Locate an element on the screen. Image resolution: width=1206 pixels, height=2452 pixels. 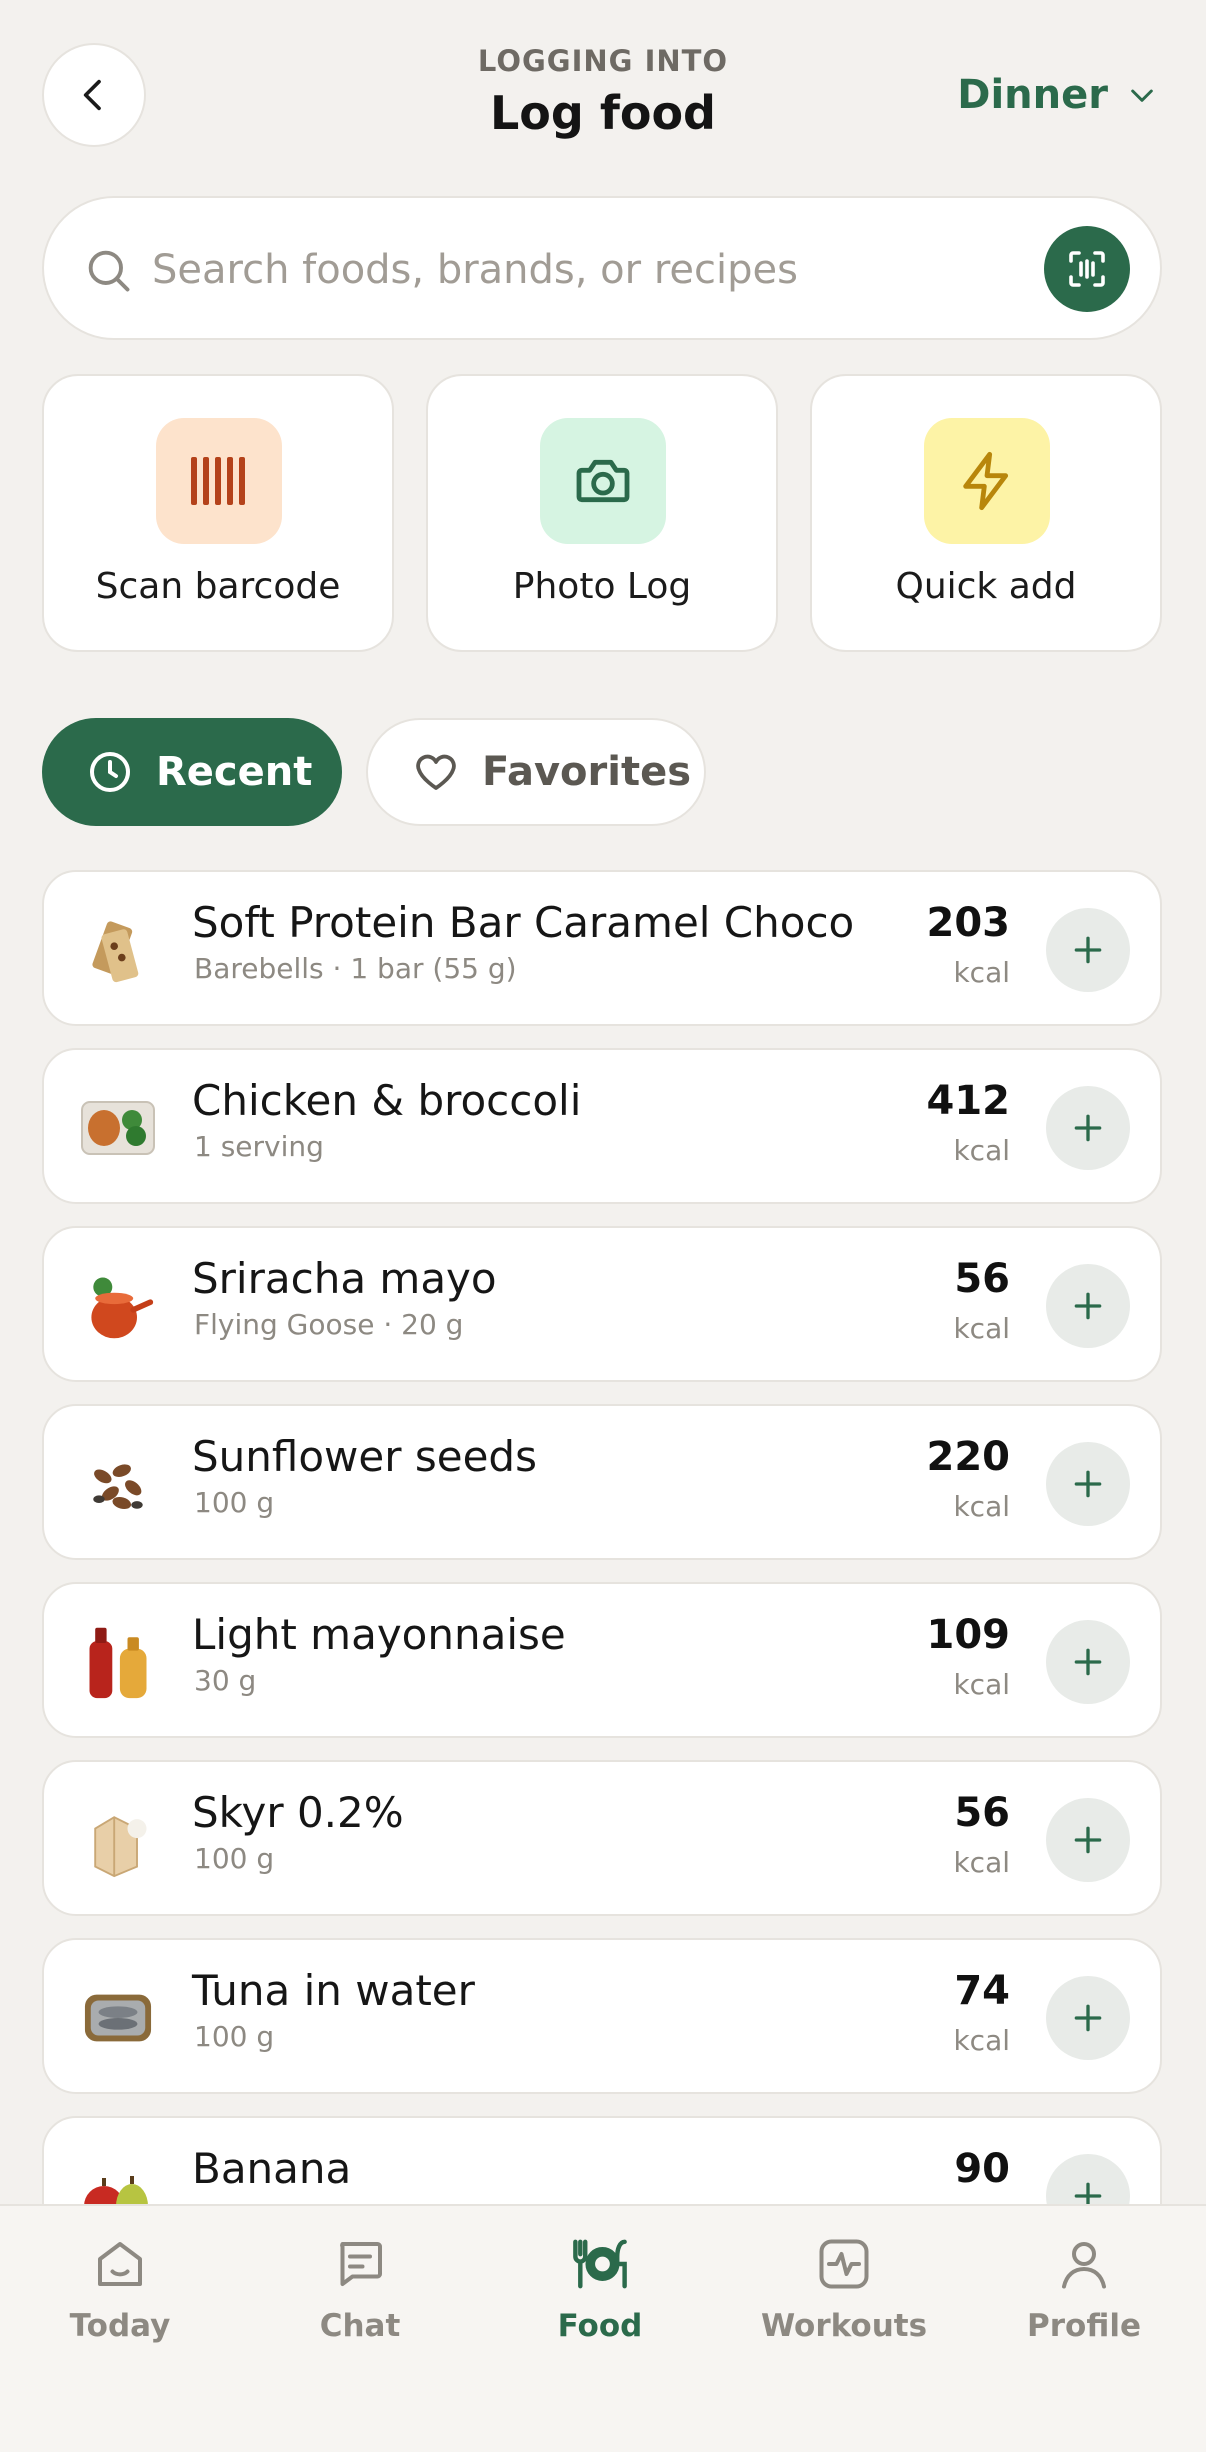
sunflower-seeds-image is located at coordinates (118, 1484).